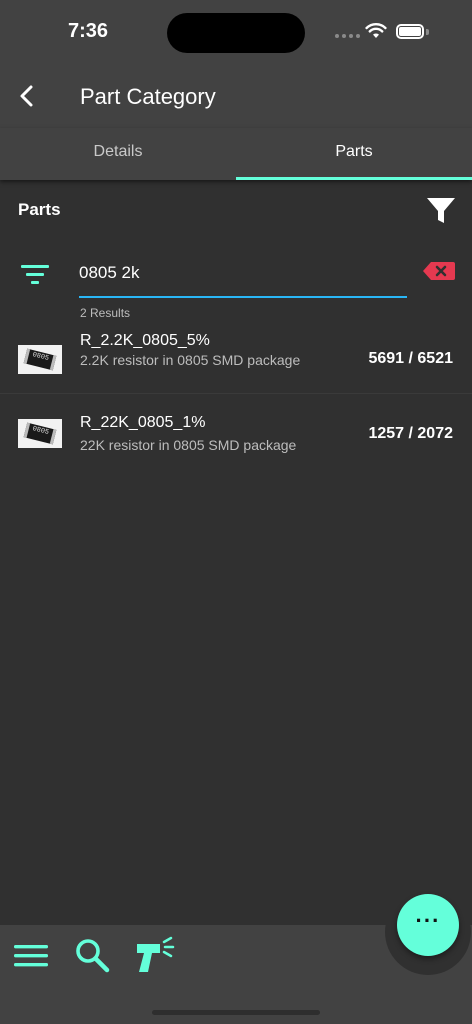 The width and height of the screenshot is (472, 1024). What do you see at coordinates (427, 32) in the screenshot?
I see `battery-tip` at bounding box center [427, 32].